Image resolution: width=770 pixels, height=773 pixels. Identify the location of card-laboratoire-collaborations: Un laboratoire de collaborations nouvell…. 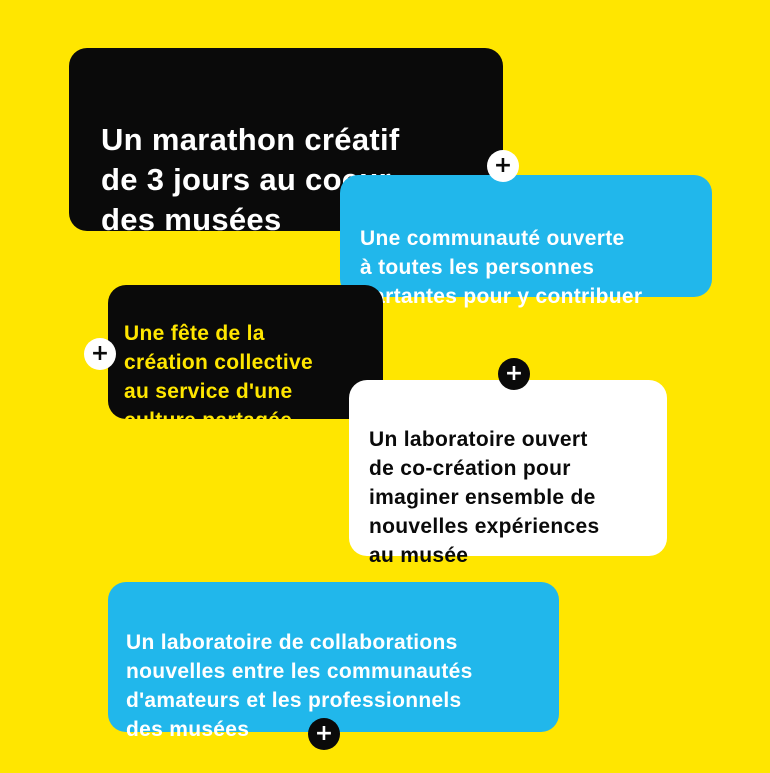
(333, 661).